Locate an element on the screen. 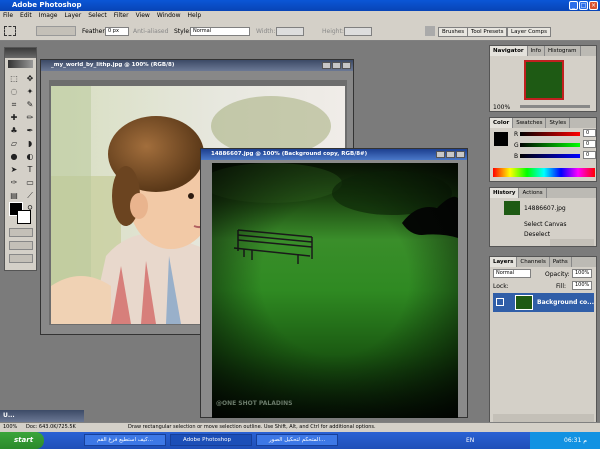 The height and width of the screenshot is (449, 600). pen-tool-icon: ✑ is located at coordinates (14, 183).